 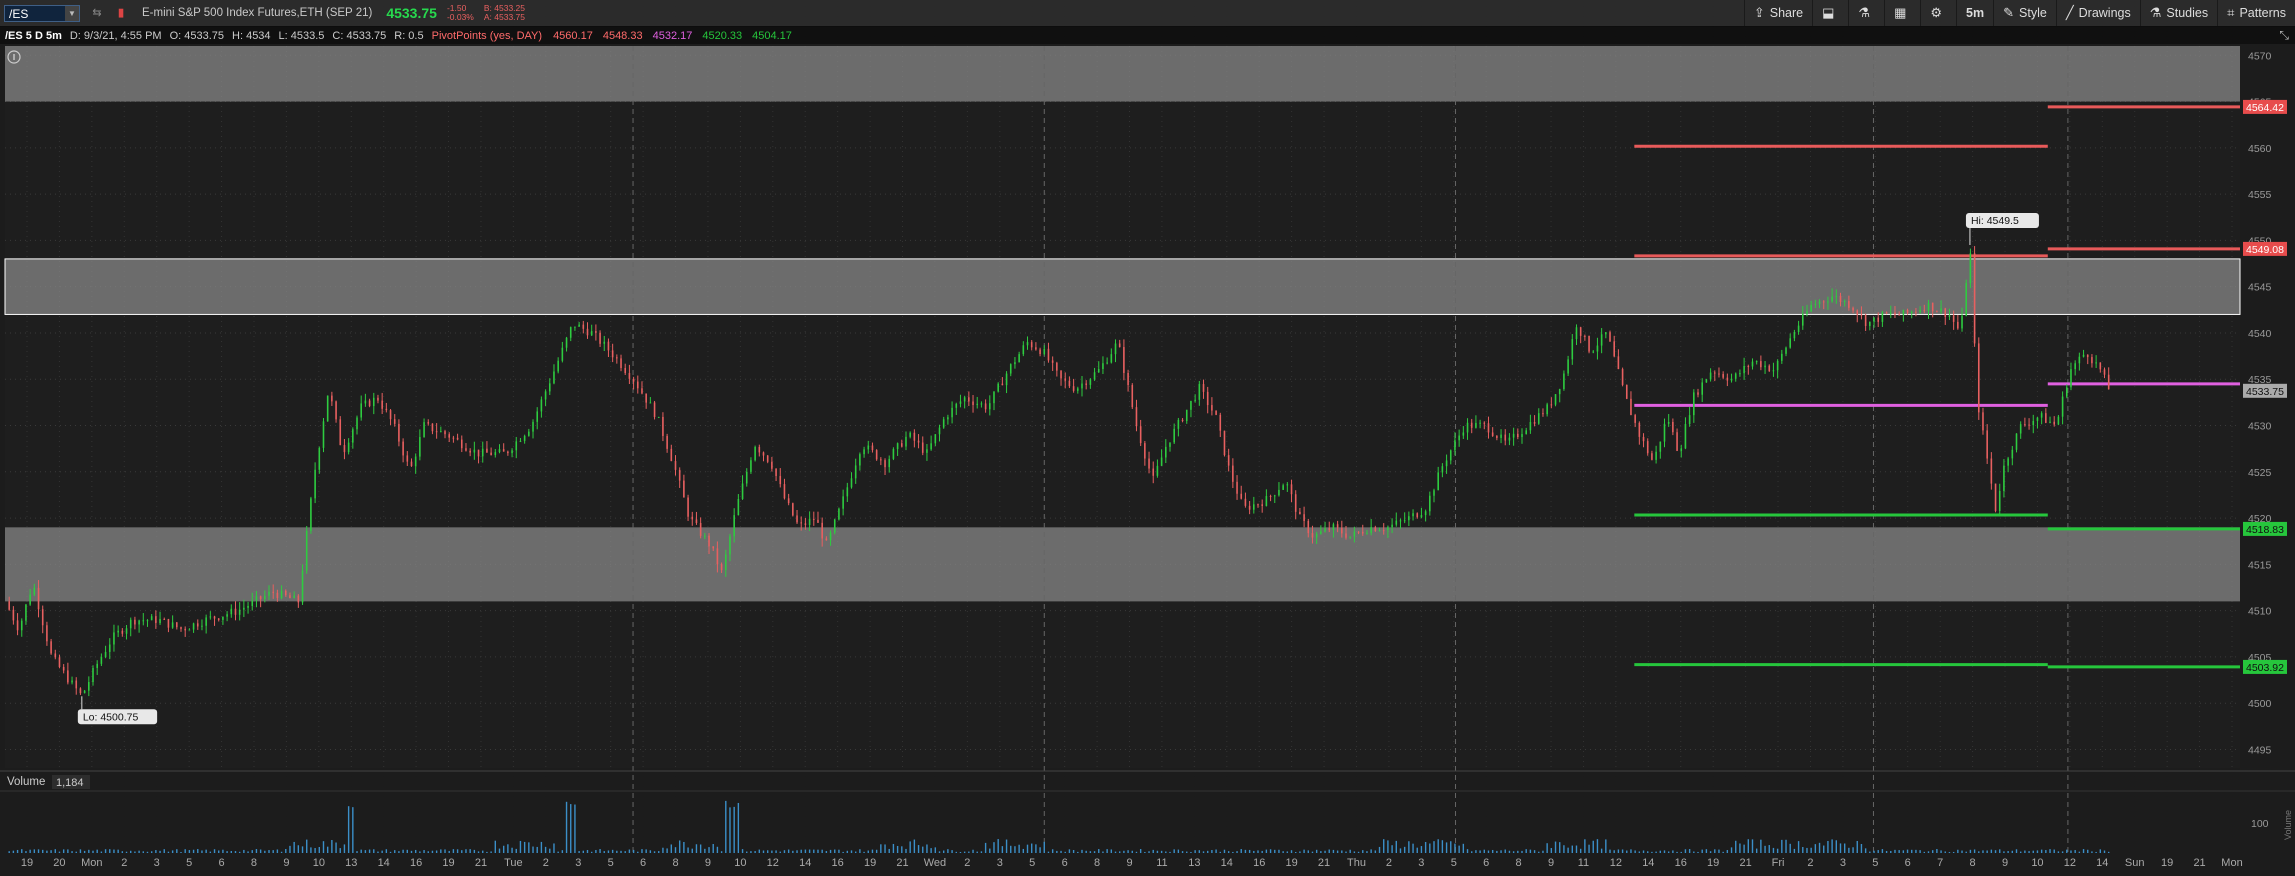 I want to click on symbol-input: /ES ▼, so click(x=42, y=13).